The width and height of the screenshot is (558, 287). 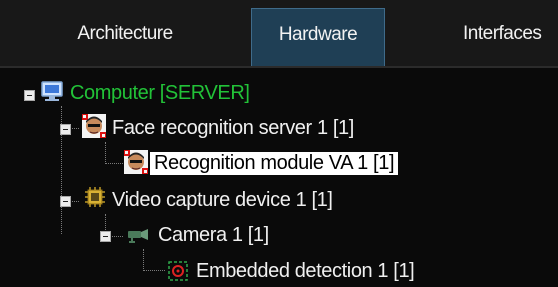 What do you see at coordinates (178, 271) in the screenshot?
I see `embedded-detection-icon` at bounding box center [178, 271].